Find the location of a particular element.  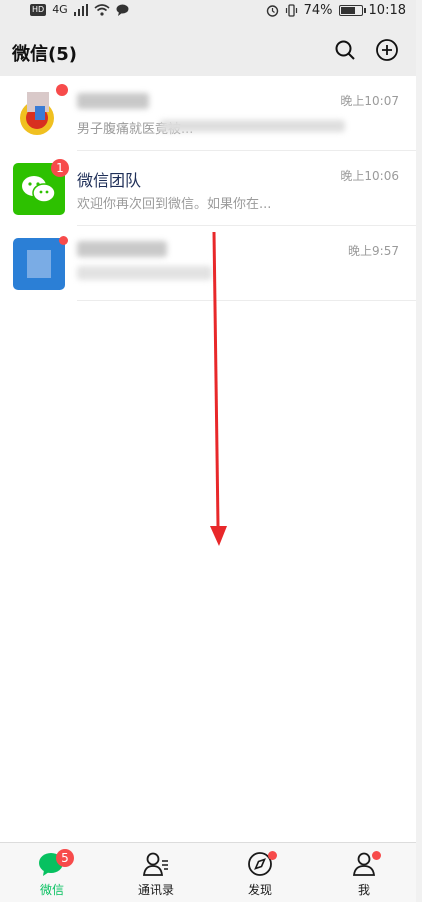

arrow-annotation is located at coordinates (218, 388).